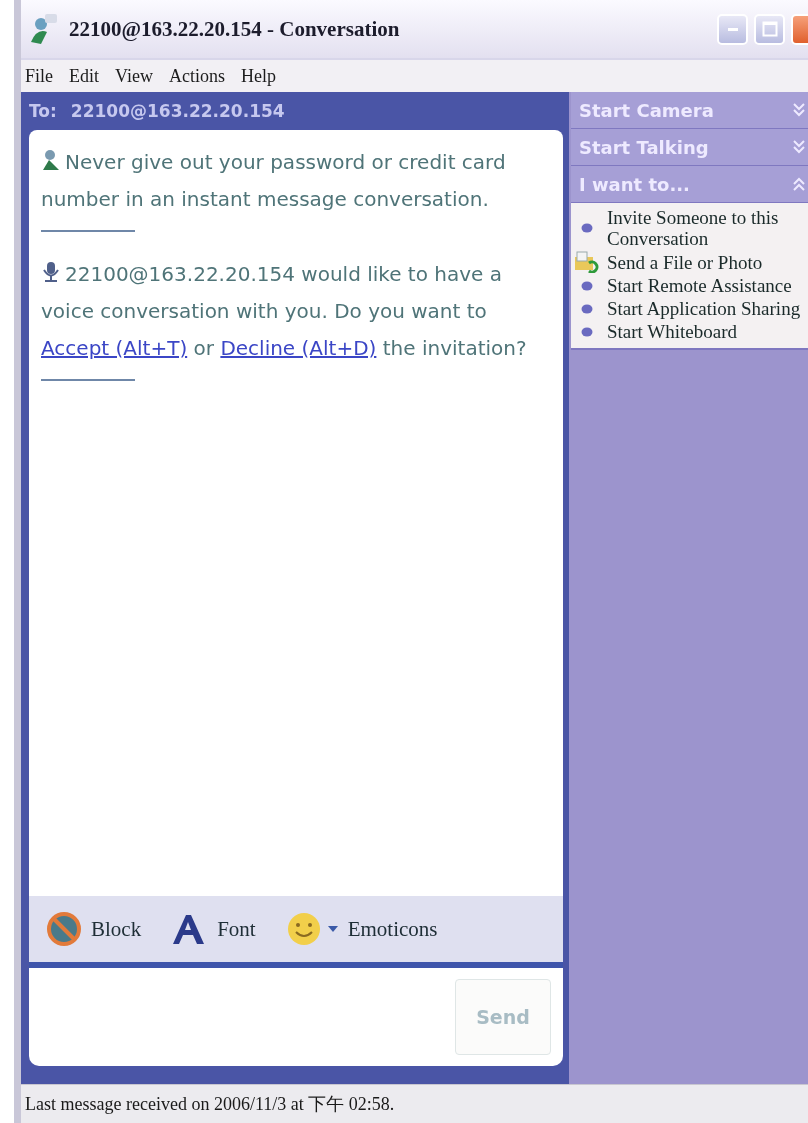 The width and height of the screenshot is (808, 1123). Describe the element at coordinates (51, 272) in the screenshot. I see `microphone-icon` at that location.